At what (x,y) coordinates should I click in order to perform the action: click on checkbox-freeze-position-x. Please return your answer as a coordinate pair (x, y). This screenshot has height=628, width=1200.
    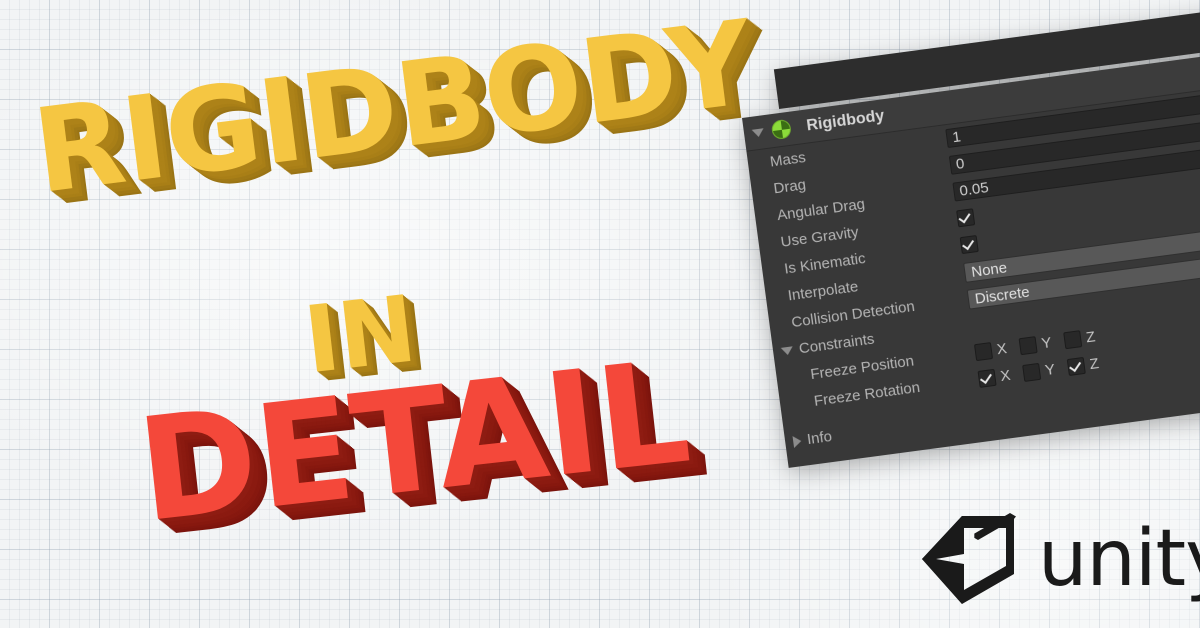
    Looking at the image, I should click on (983, 352).